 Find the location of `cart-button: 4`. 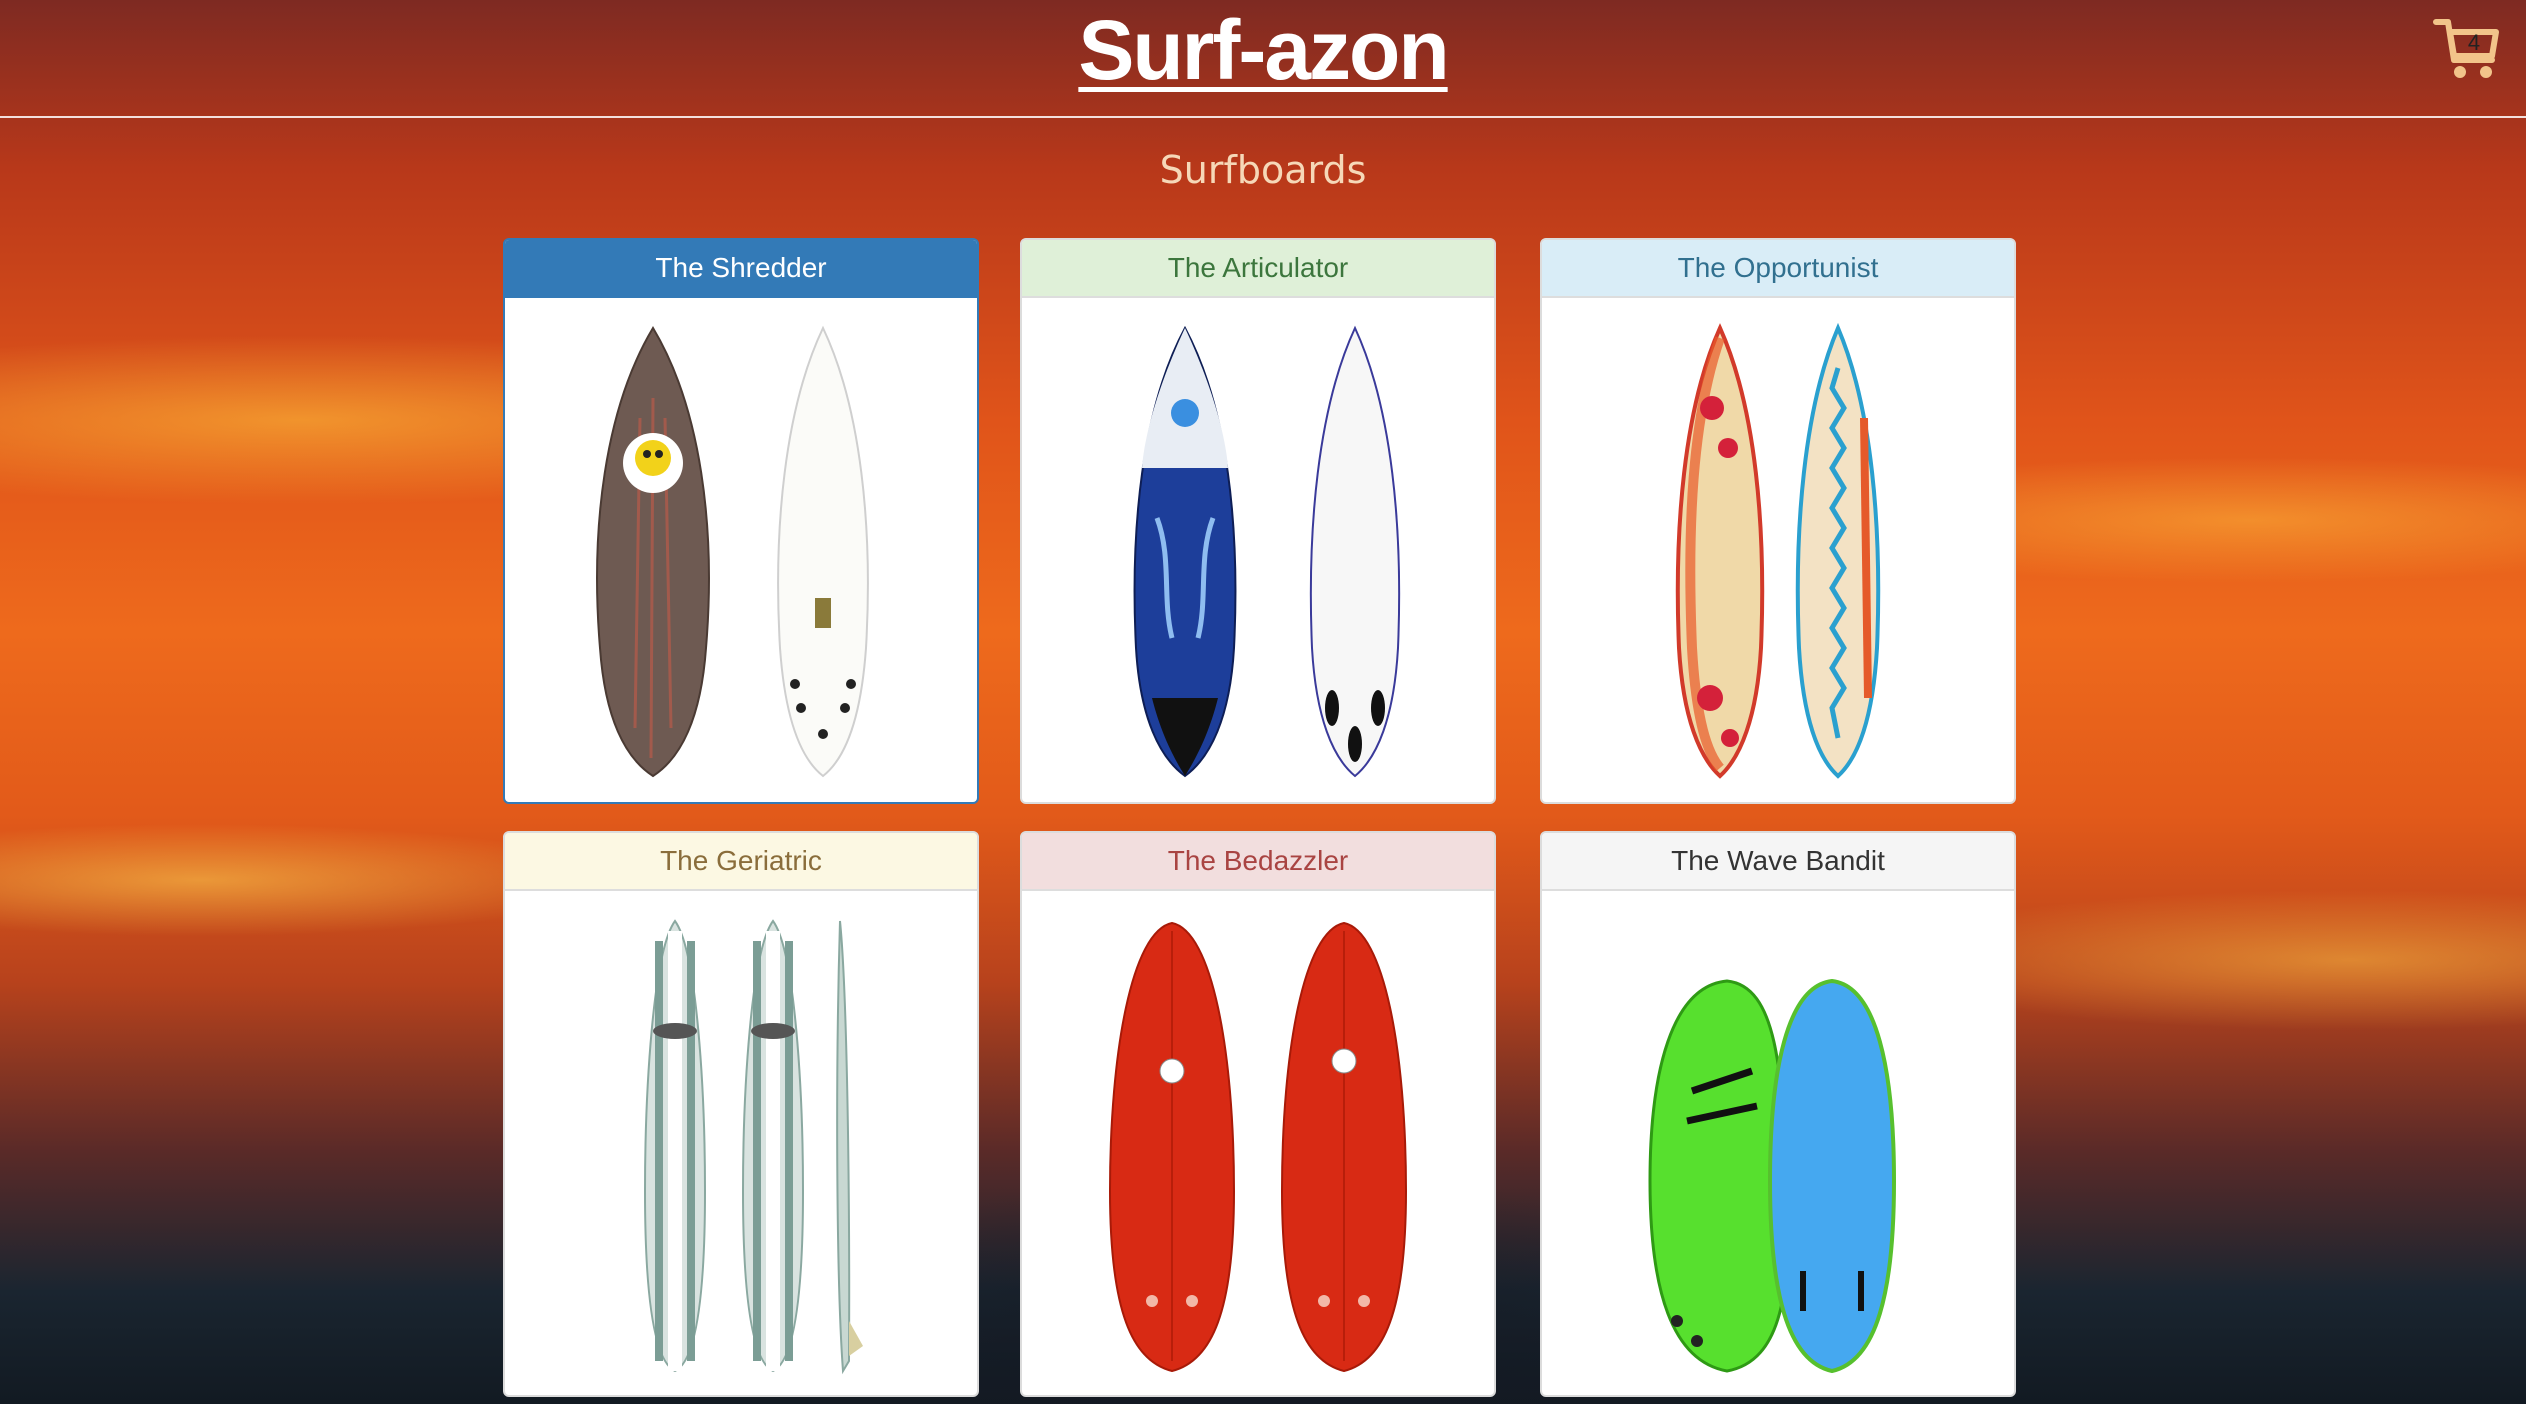

cart-button: 4 is located at coordinates (2467, 49).